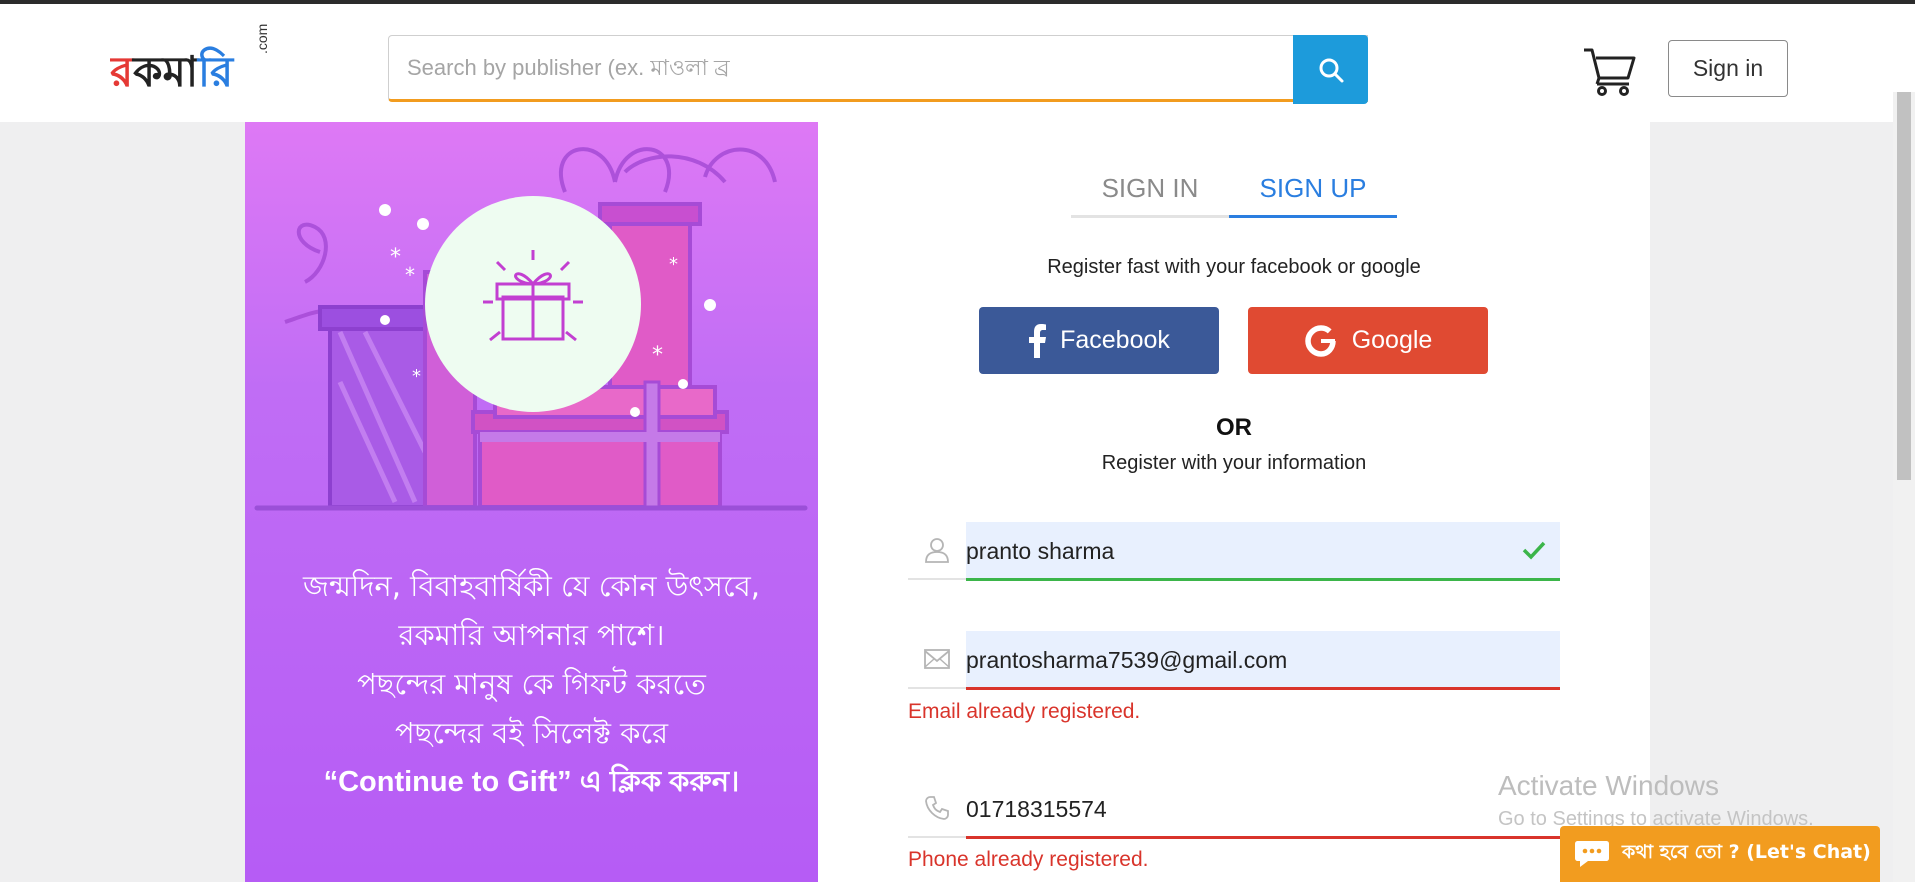 This screenshot has height=882, width=1915. What do you see at coordinates (1150, 190) in the screenshot?
I see `tab-signin: SIGN IN` at bounding box center [1150, 190].